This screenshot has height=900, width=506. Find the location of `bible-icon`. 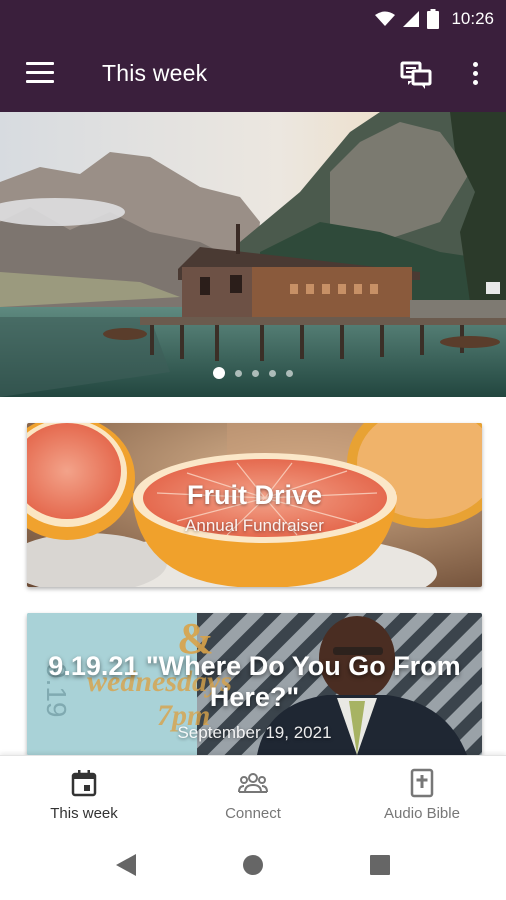

bible-icon is located at coordinates (422, 783).